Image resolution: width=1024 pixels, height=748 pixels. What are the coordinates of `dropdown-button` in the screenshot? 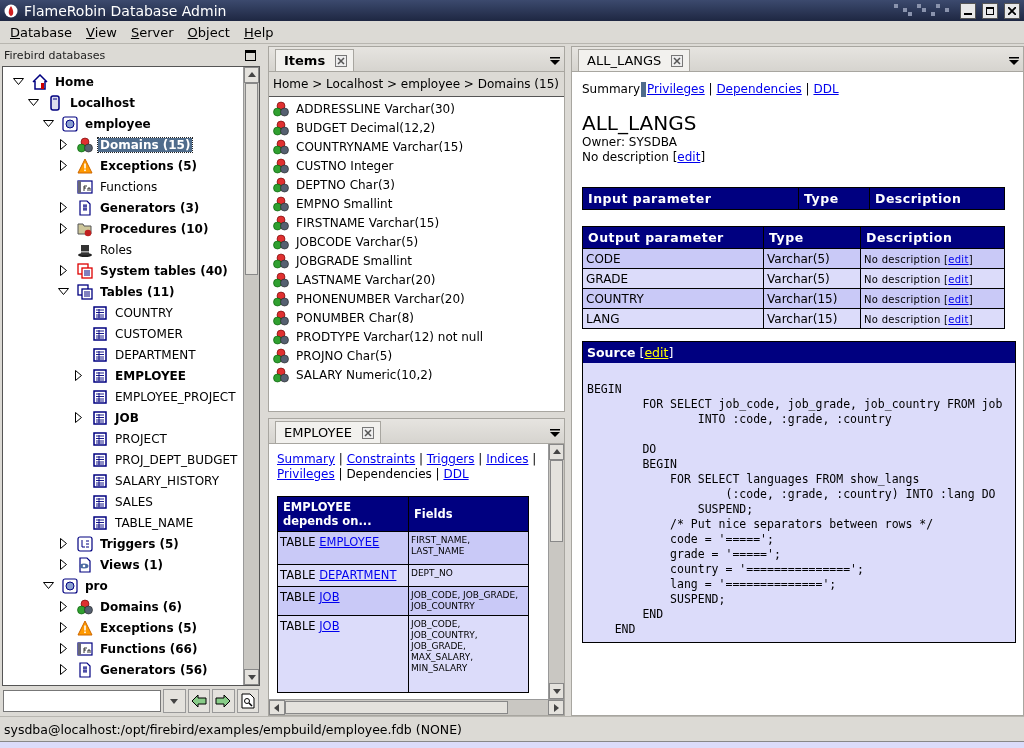 It's located at (174, 701).